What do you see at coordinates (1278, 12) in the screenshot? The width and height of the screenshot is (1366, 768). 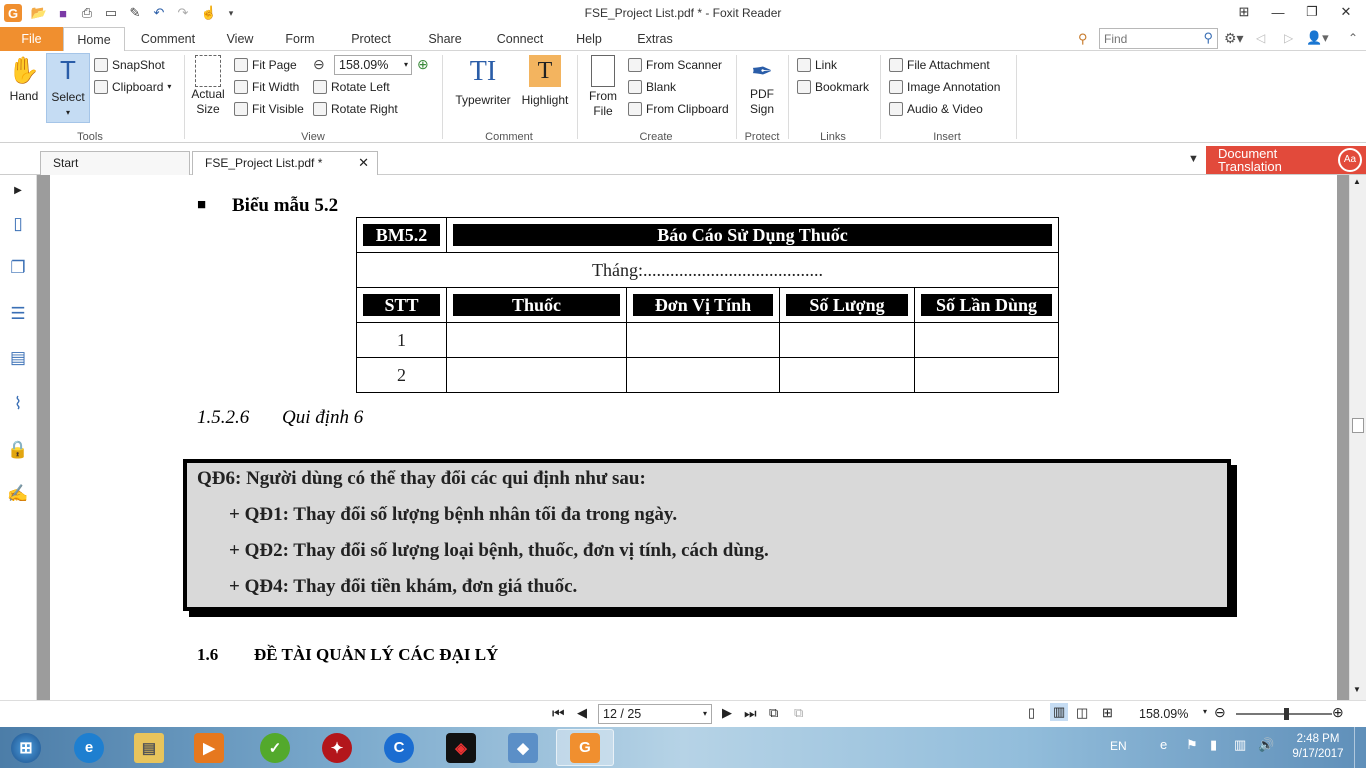 I see `minimize-button: —` at bounding box center [1278, 12].